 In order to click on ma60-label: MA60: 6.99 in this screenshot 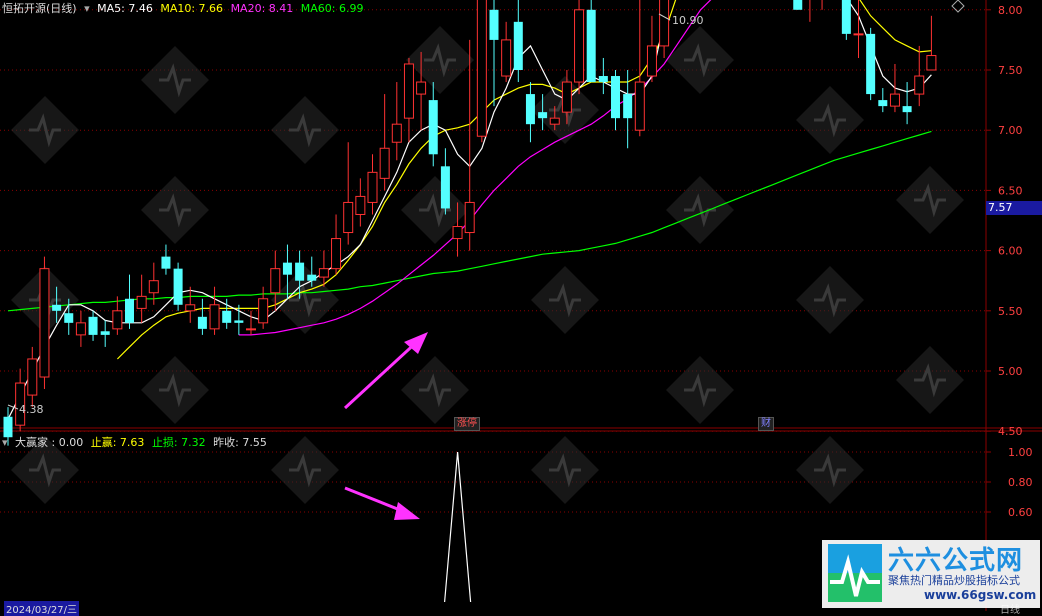, I will do `click(332, 8)`.